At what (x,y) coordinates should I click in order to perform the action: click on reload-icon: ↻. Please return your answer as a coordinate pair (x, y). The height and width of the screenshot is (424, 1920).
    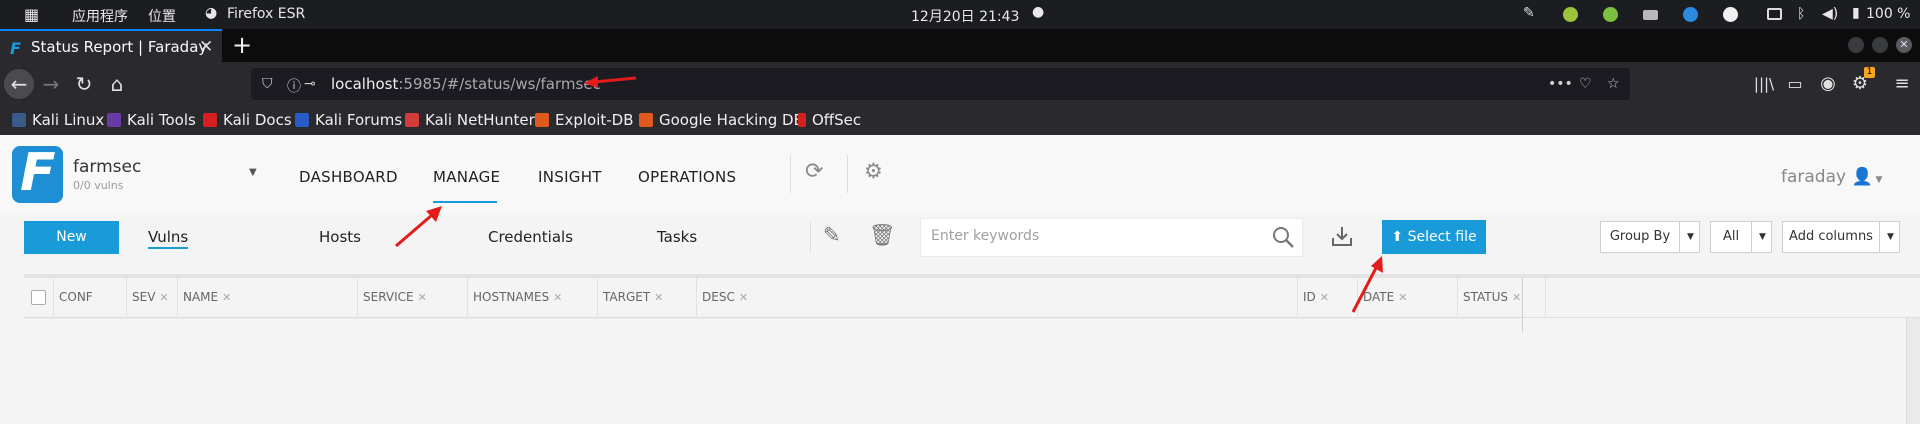
    Looking at the image, I should click on (84, 84).